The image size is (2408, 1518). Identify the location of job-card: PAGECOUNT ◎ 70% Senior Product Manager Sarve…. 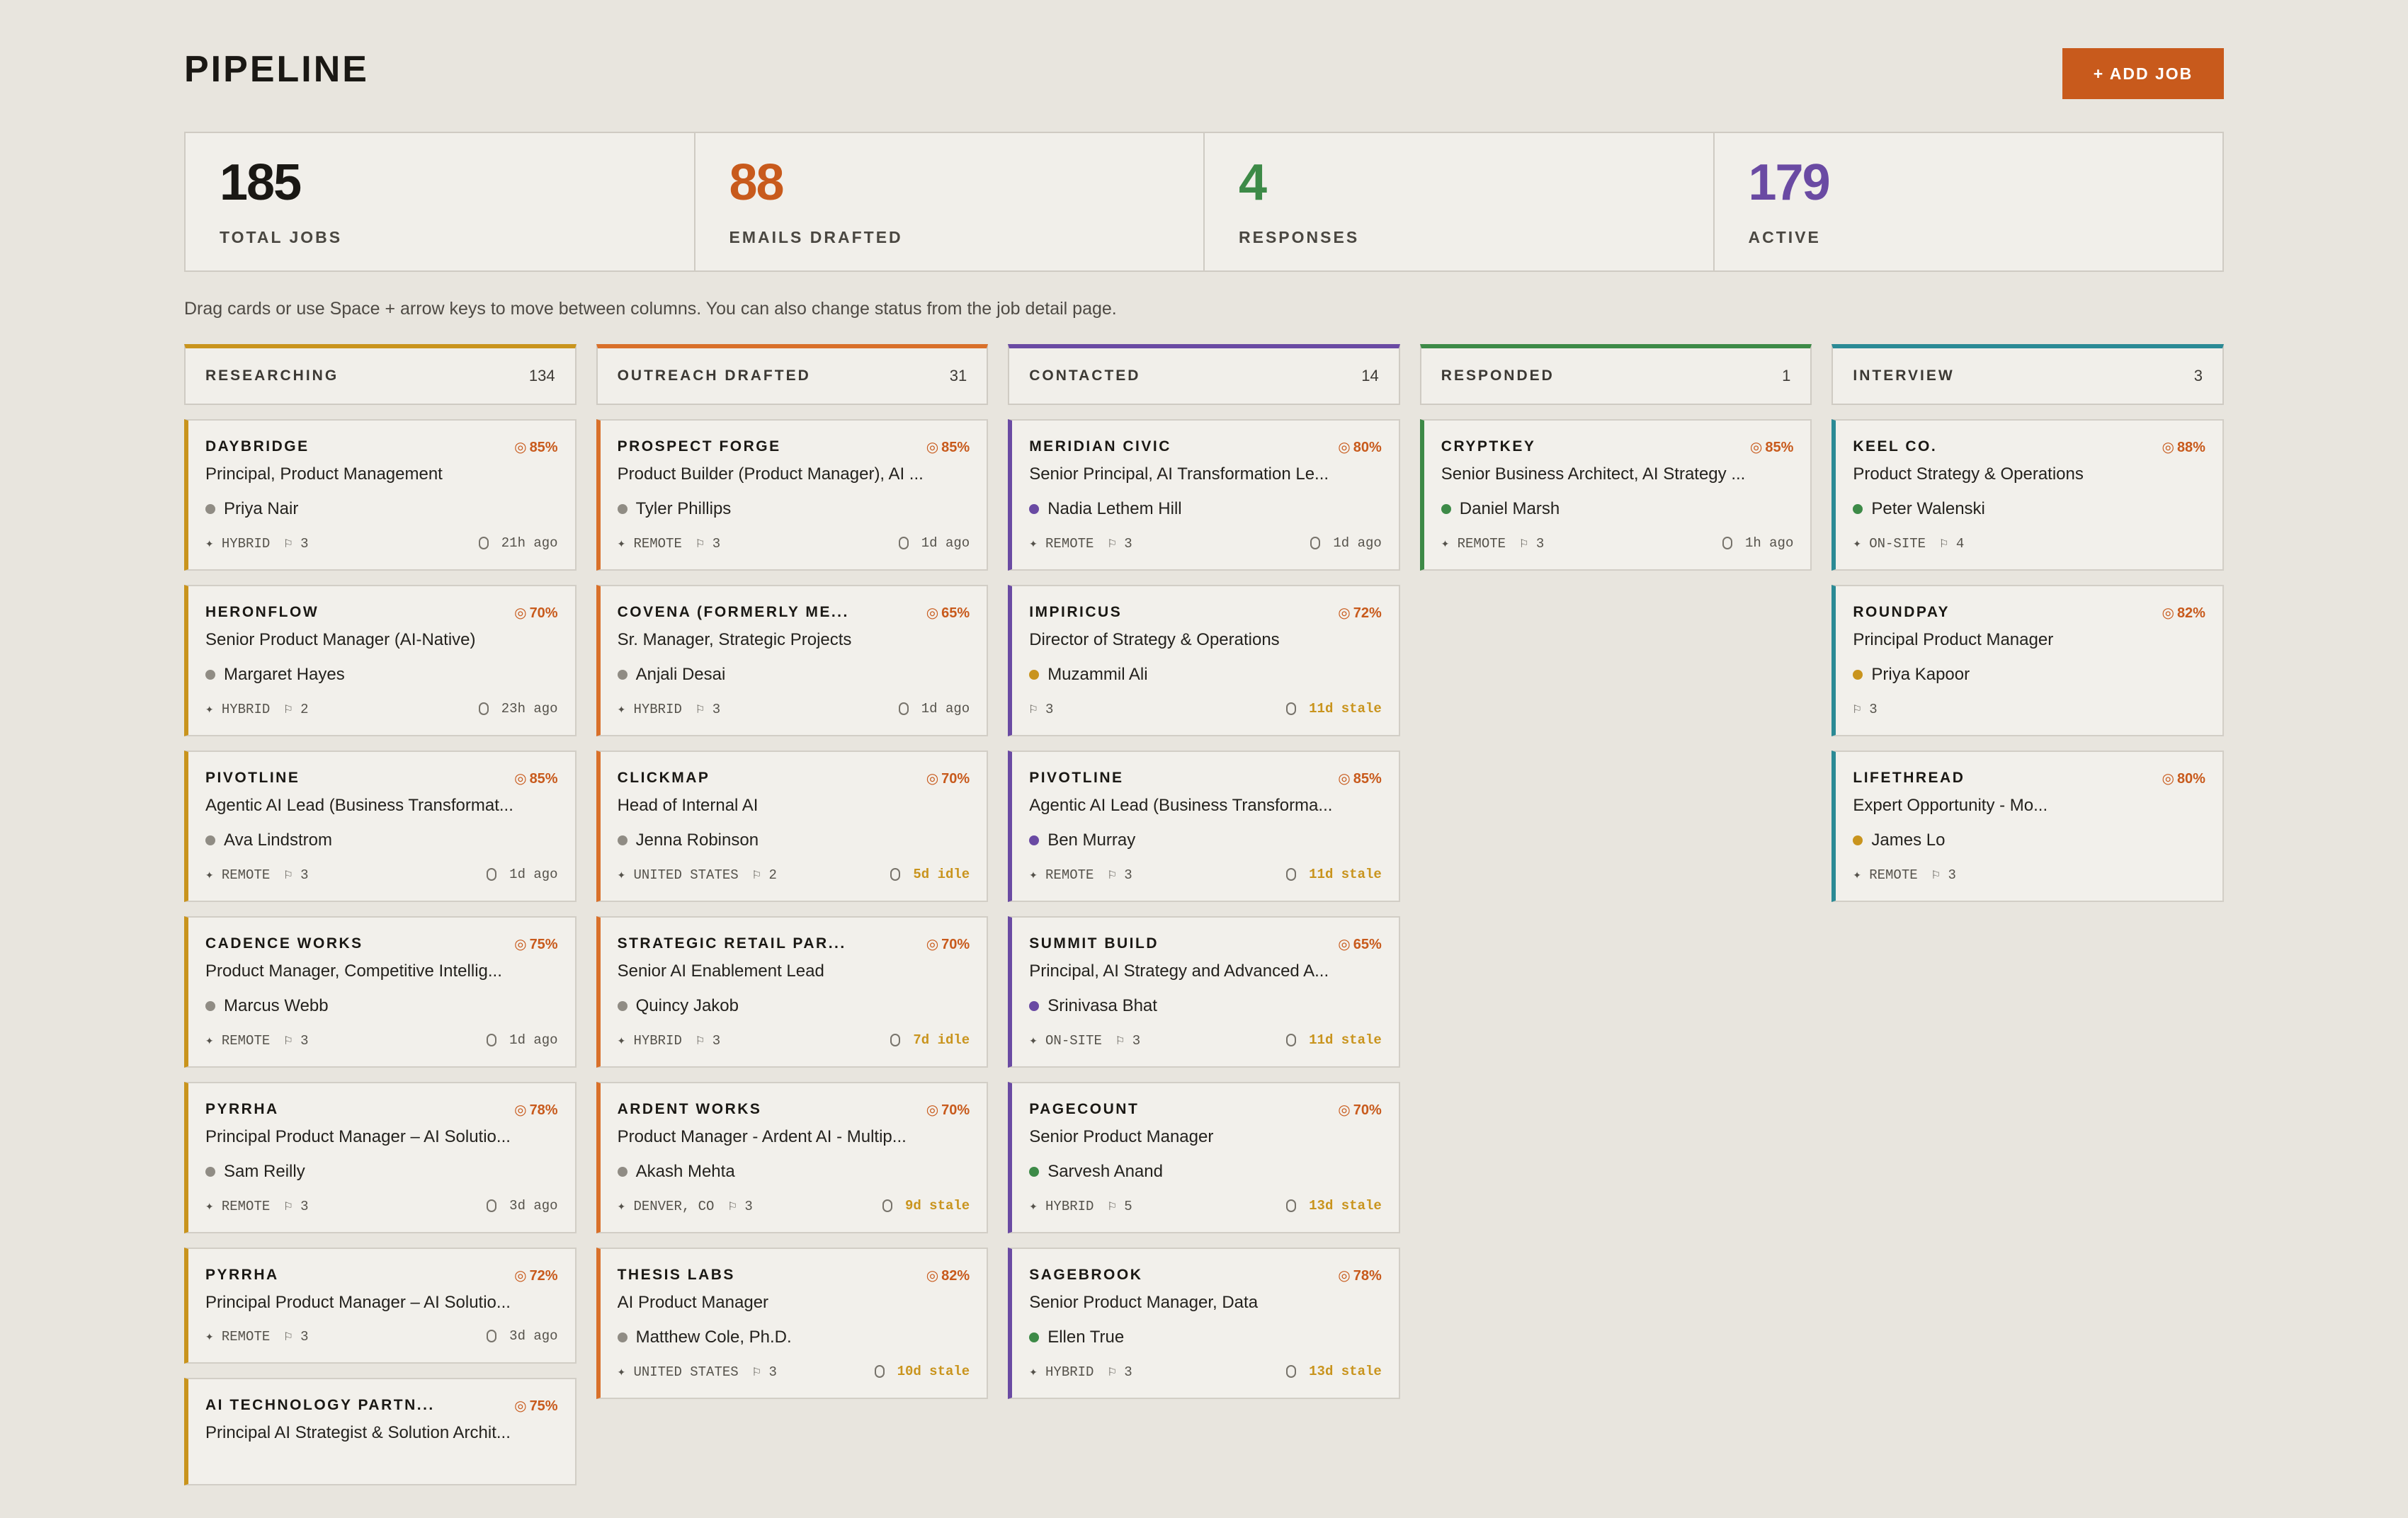
(1204, 1157).